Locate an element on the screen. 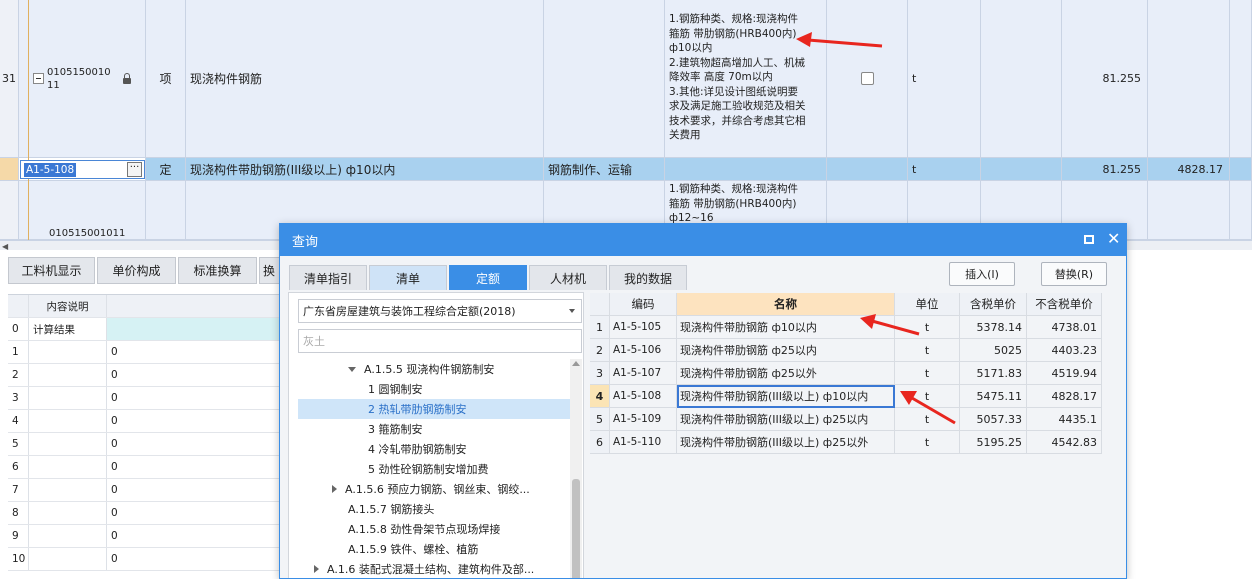 The image size is (1252, 579). collapse-icon is located at coordinates (38, 78).